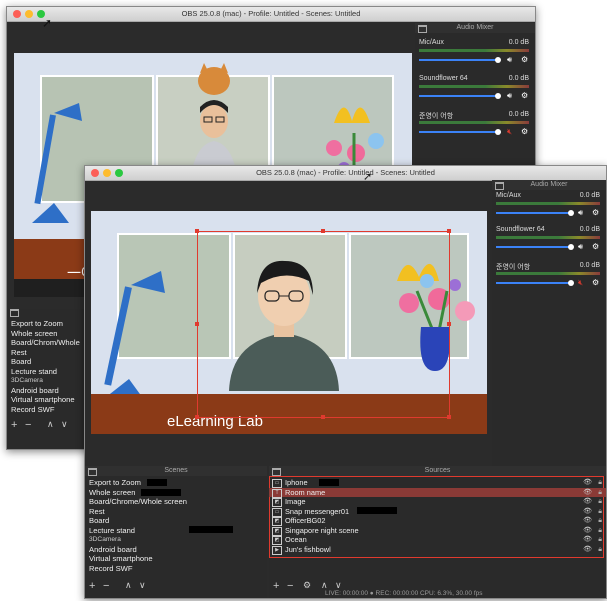 Image resolution: width=607 pixels, height=601 pixels. Describe the element at coordinates (47, 343) in the screenshot. I see `scene-item: Board/Chrom/Whole` at that location.